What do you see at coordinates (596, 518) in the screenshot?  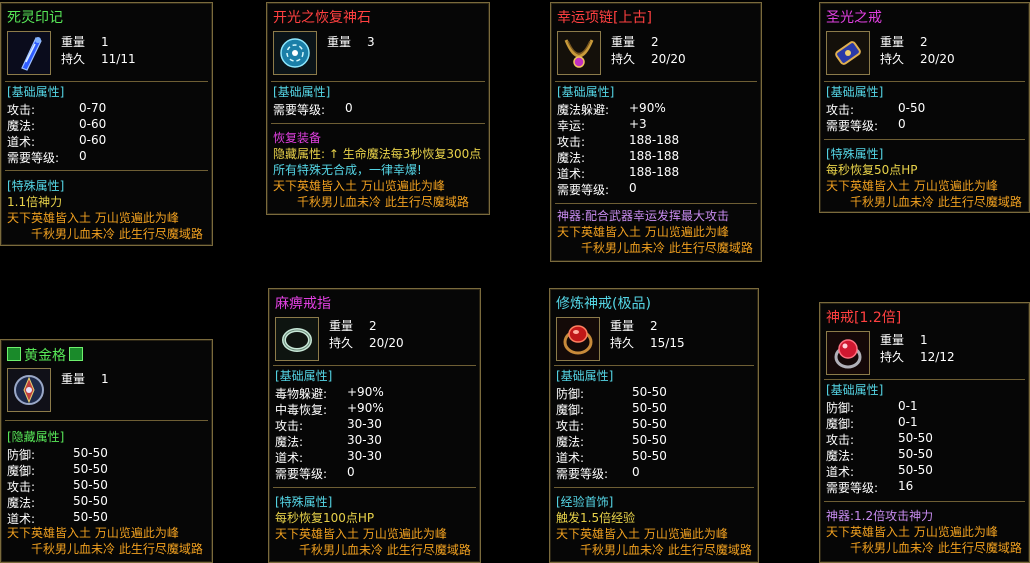 I see `special-attr: 触发1.5倍经验` at bounding box center [596, 518].